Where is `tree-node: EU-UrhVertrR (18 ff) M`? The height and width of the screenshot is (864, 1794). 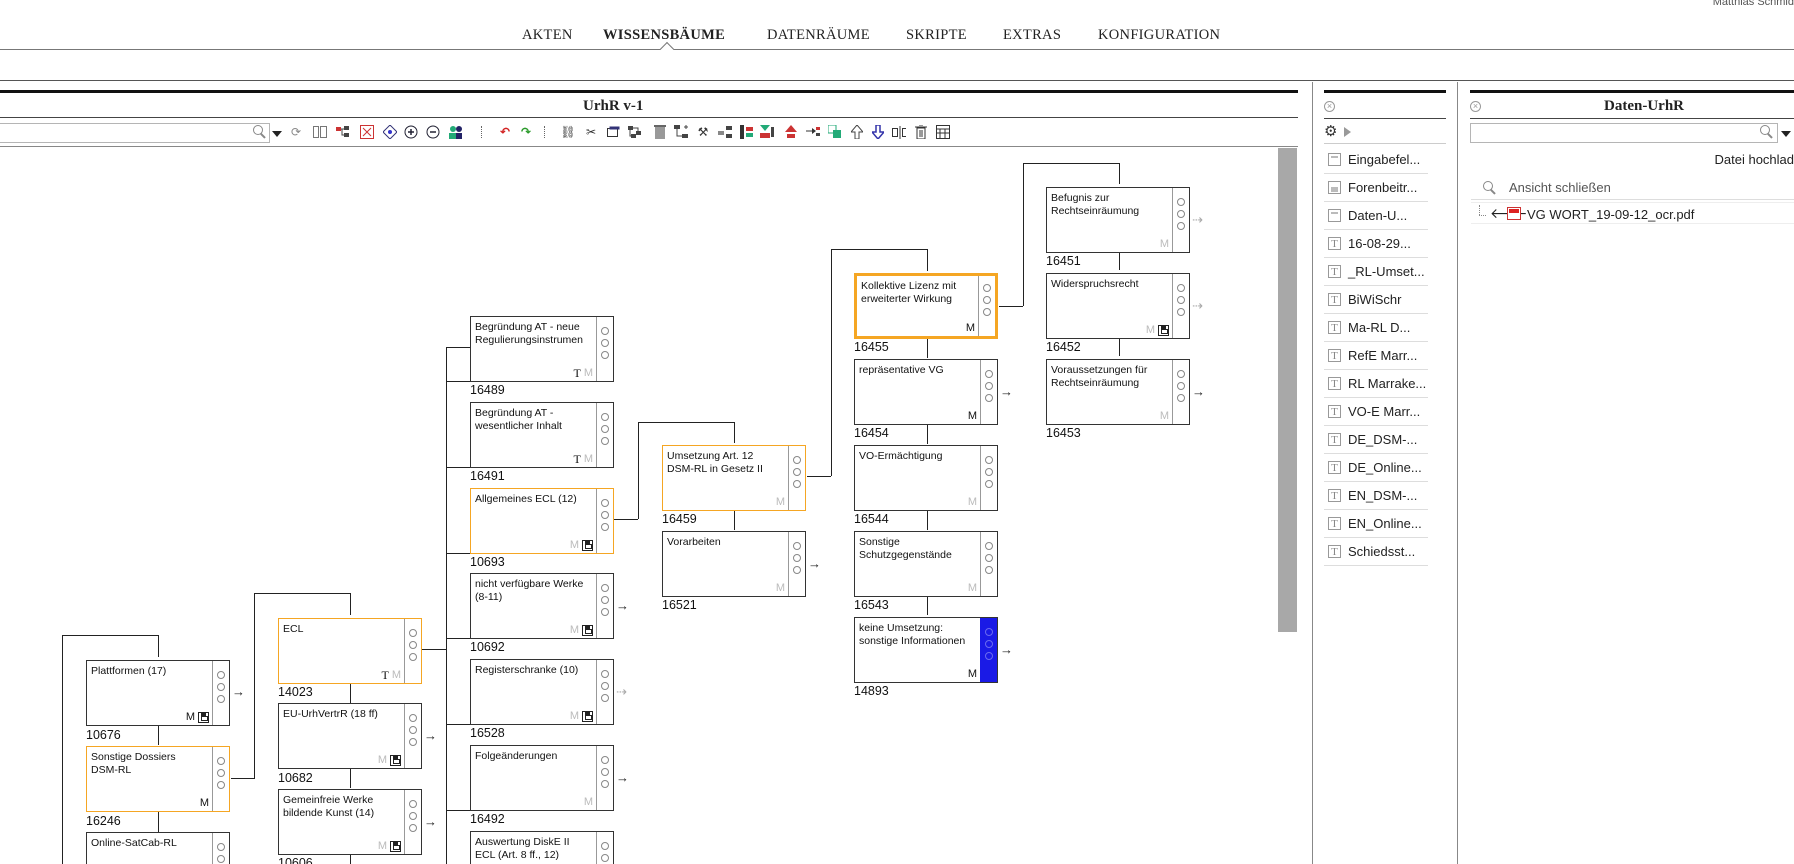 tree-node: EU-UrhVertrR (18 ff) M is located at coordinates (350, 736).